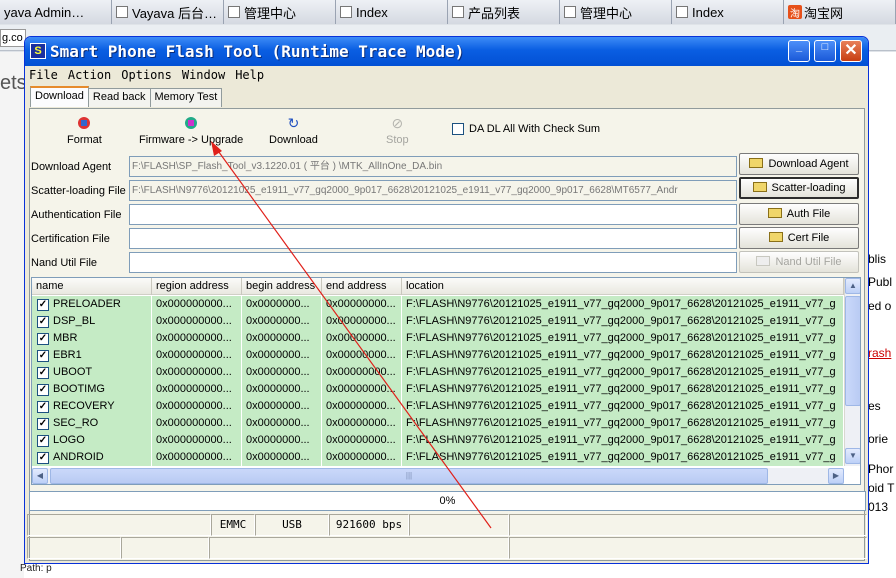 The height and width of the screenshot is (578, 896). What do you see at coordinates (362, 286) in the screenshot?
I see `column-header-end: end address` at bounding box center [362, 286].